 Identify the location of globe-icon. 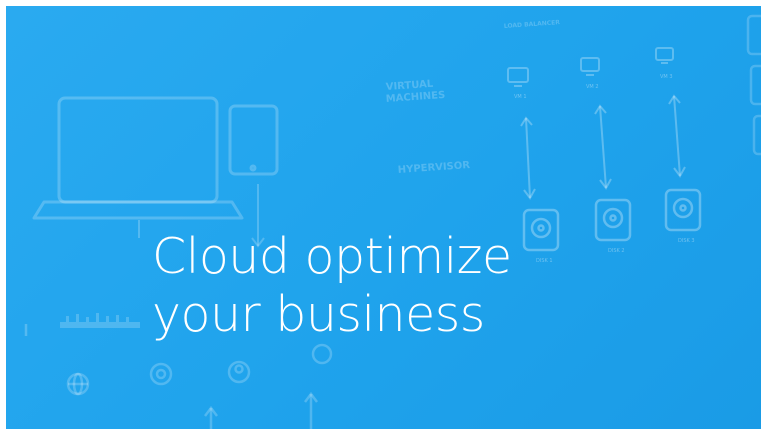
(78, 384).